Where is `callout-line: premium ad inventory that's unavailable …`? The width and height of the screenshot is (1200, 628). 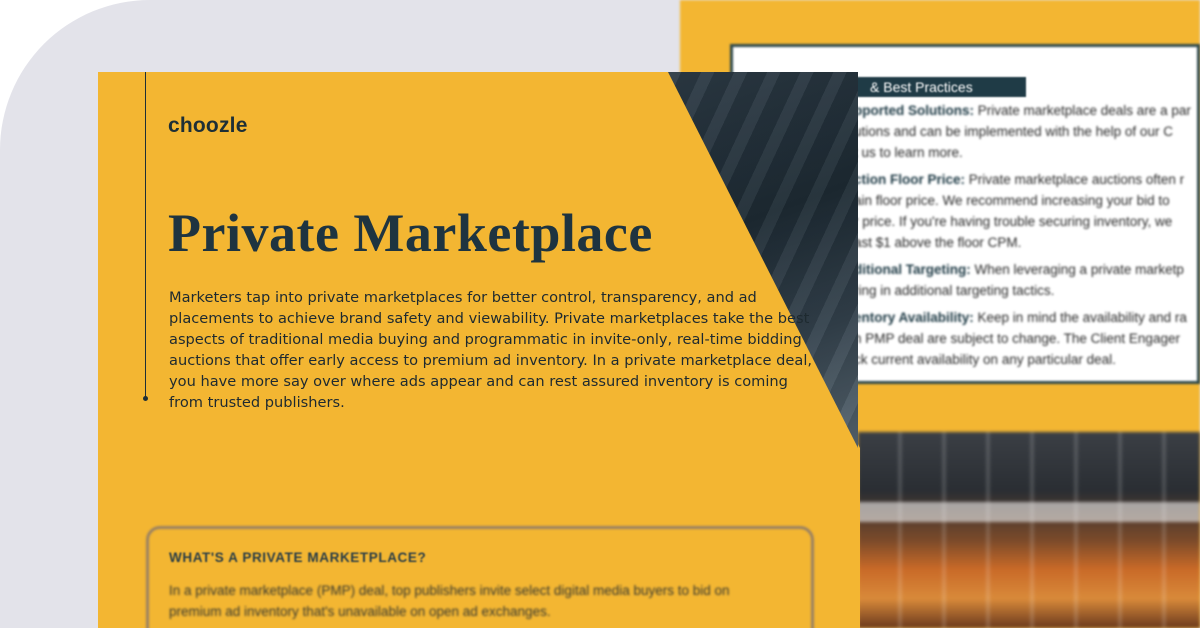 callout-line: premium ad inventory that's unavailable … is located at coordinates (360, 611).